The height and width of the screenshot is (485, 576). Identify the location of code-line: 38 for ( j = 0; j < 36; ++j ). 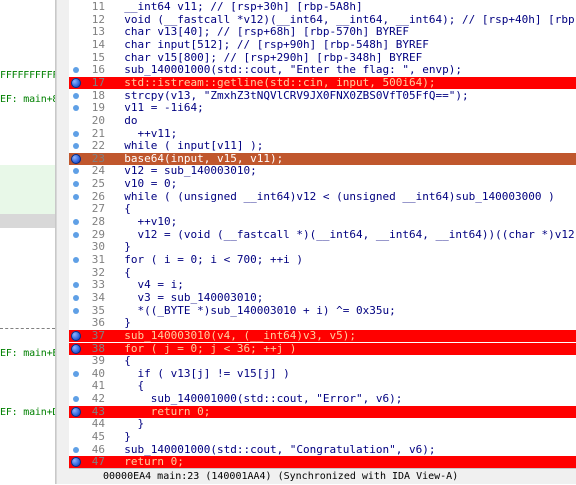
(322, 349).